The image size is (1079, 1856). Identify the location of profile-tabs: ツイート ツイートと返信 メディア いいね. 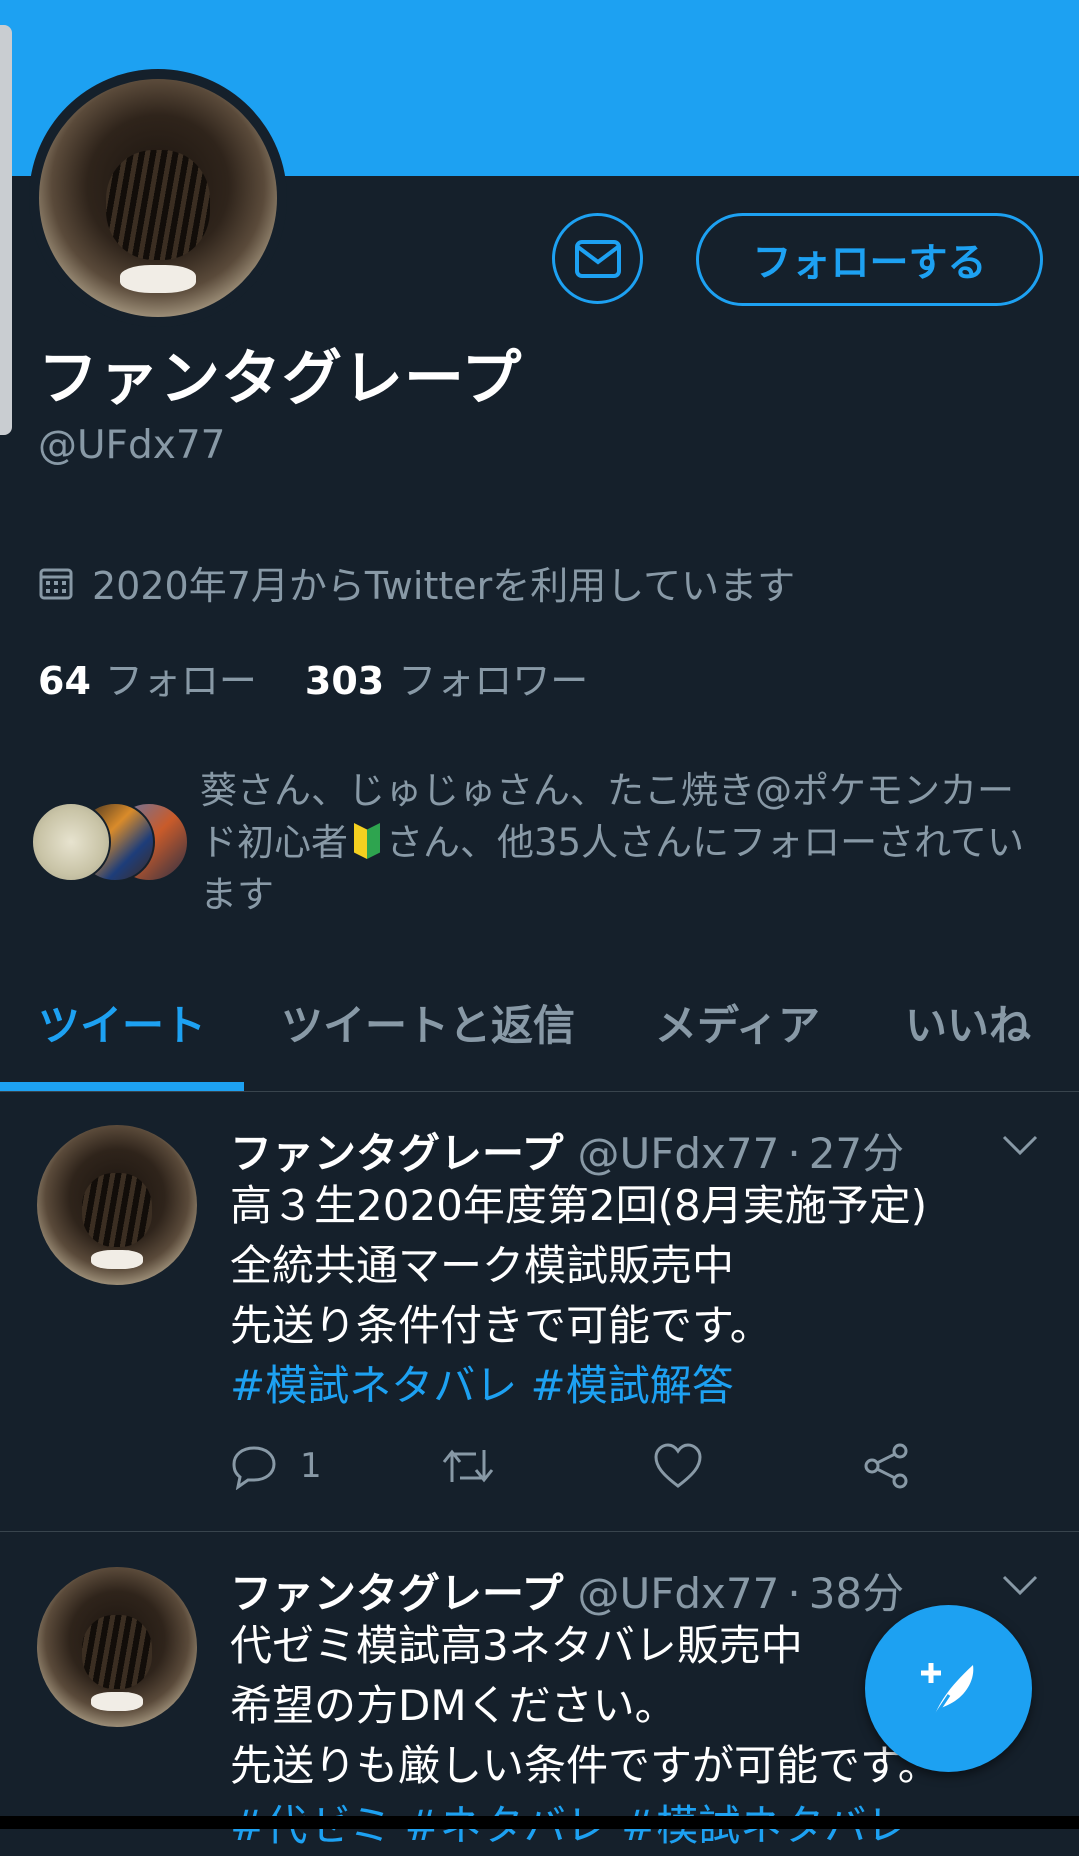
(539, 1026).